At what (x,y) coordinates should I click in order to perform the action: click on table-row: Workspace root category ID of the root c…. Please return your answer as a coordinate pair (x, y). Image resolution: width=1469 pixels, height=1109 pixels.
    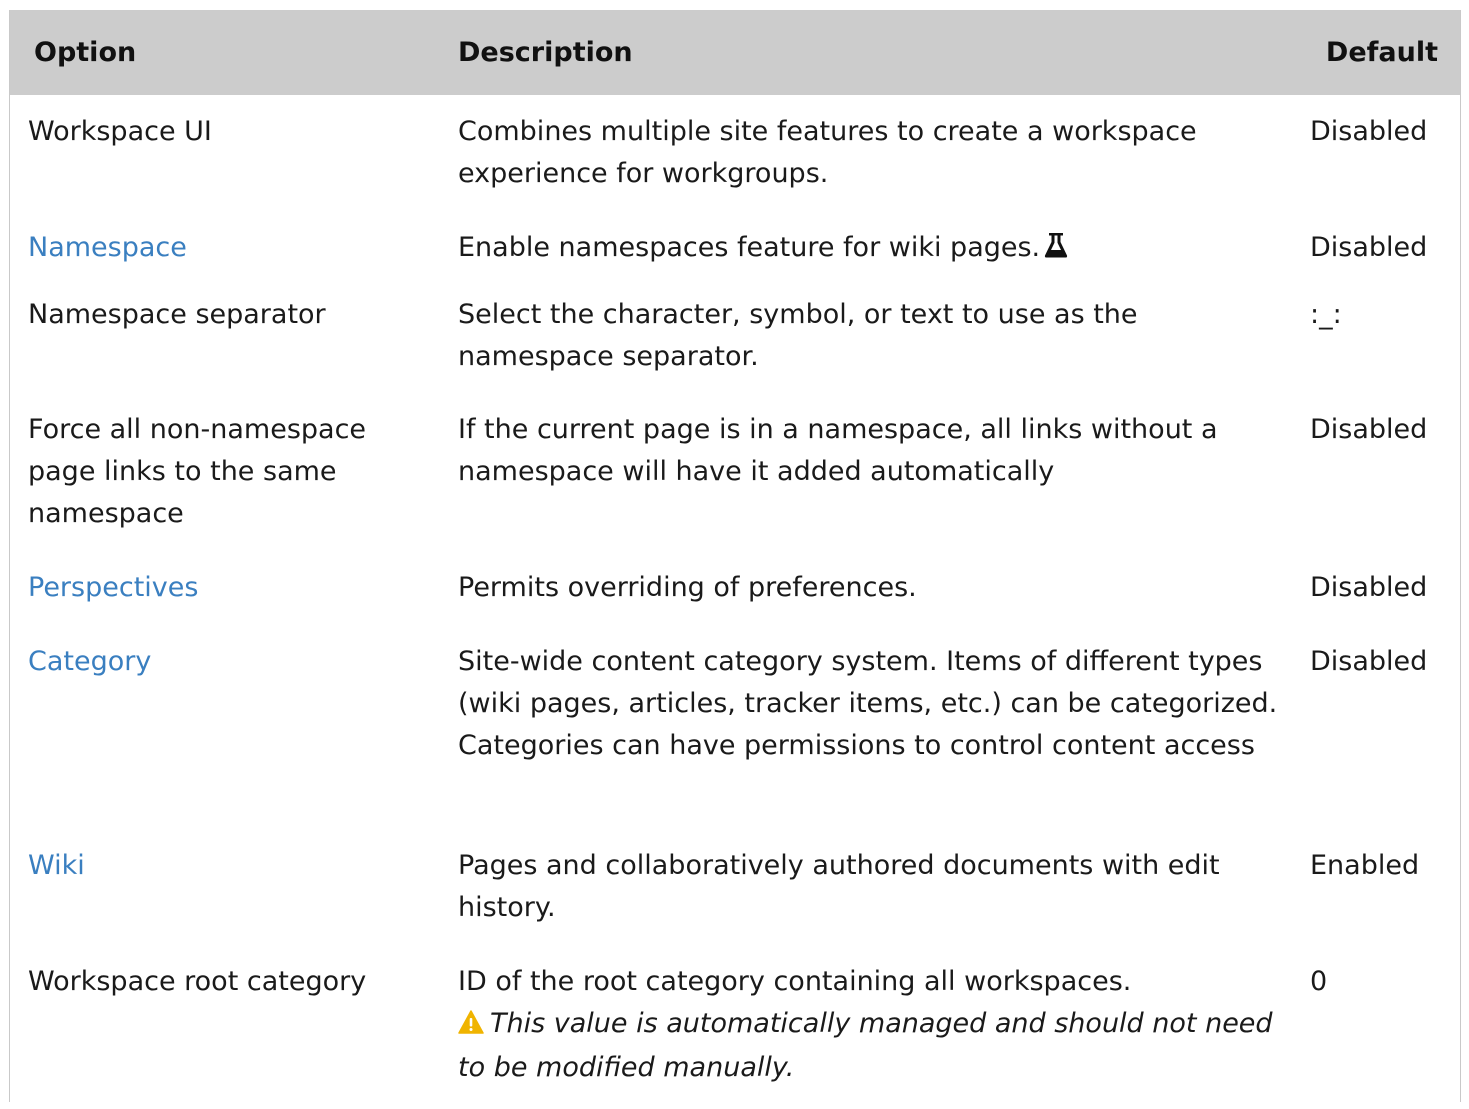
    Looking at the image, I should click on (735, 1029).